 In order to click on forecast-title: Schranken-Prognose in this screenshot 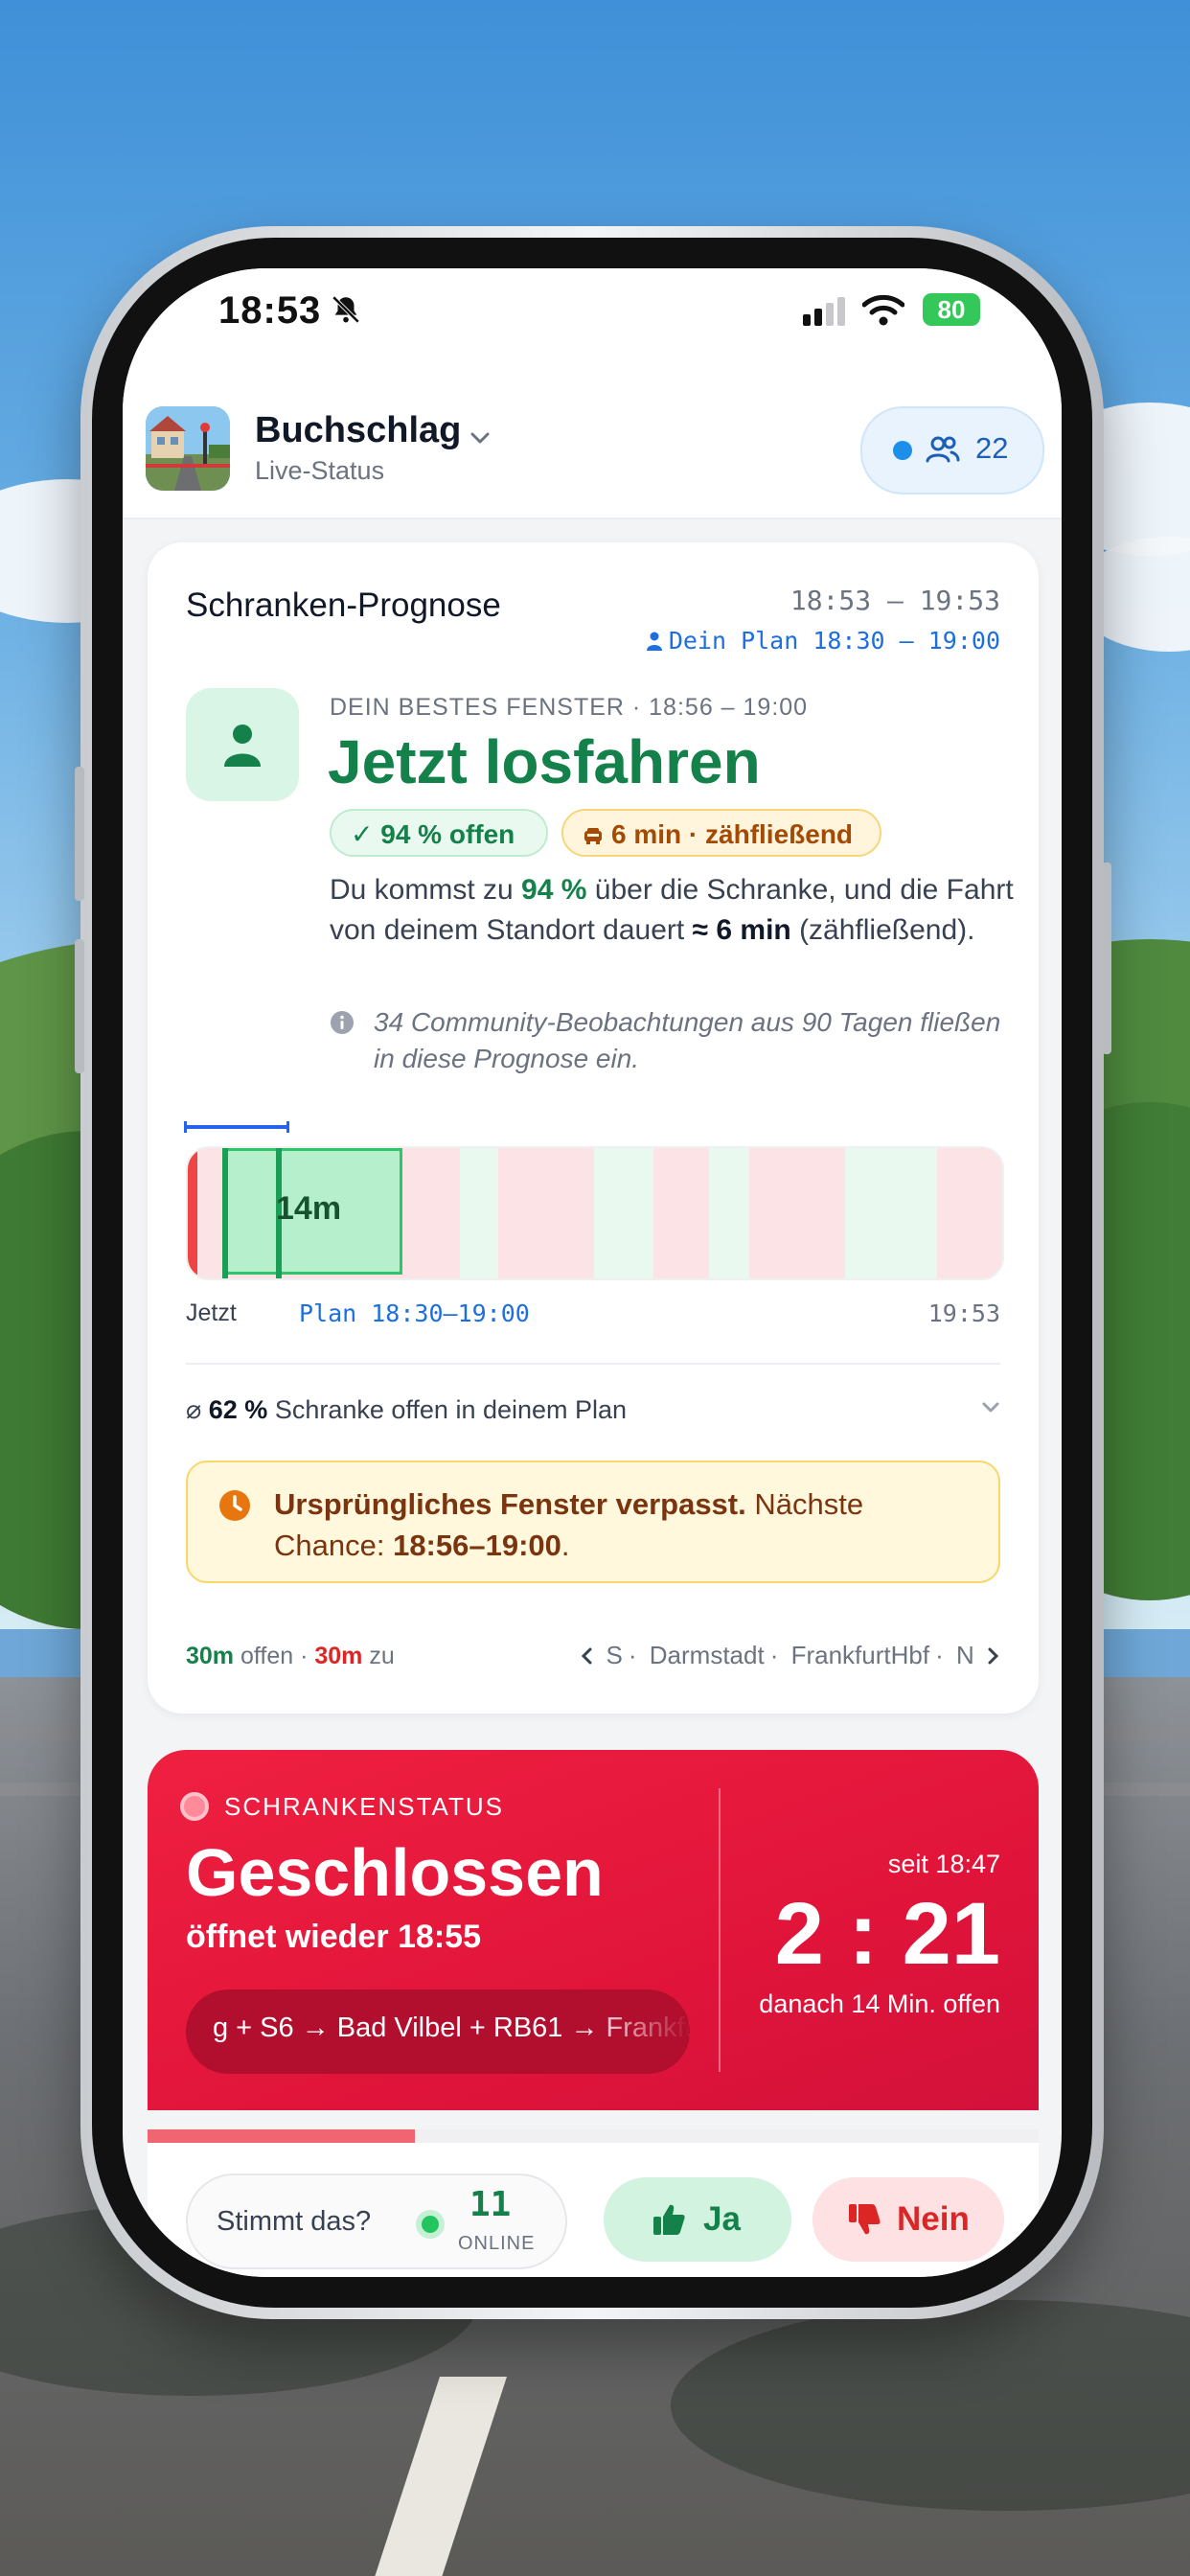, I will do `click(343, 605)`.